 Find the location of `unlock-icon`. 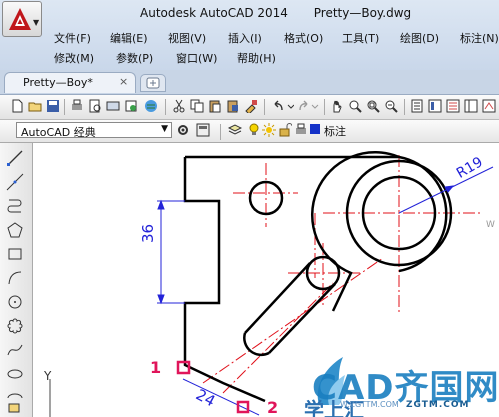

unlock-icon is located at coordinates (285, 130).